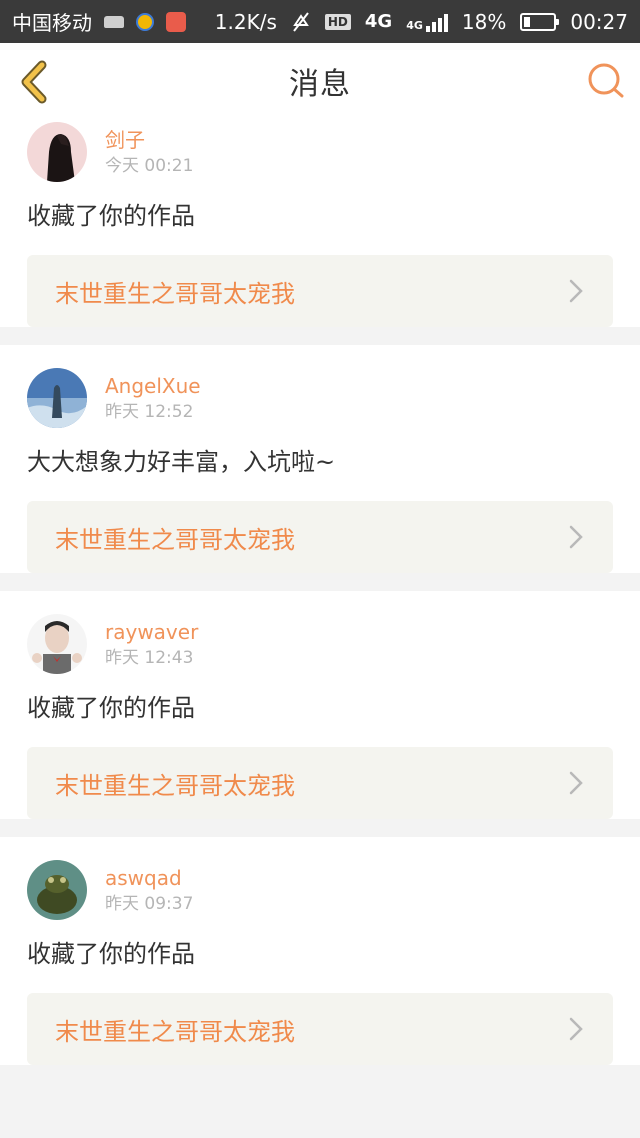  What do you see at coordinates (149, 412) in the screenshot?
I see `timestamp: 昨天 12:52` at bounding box center [149, 412].